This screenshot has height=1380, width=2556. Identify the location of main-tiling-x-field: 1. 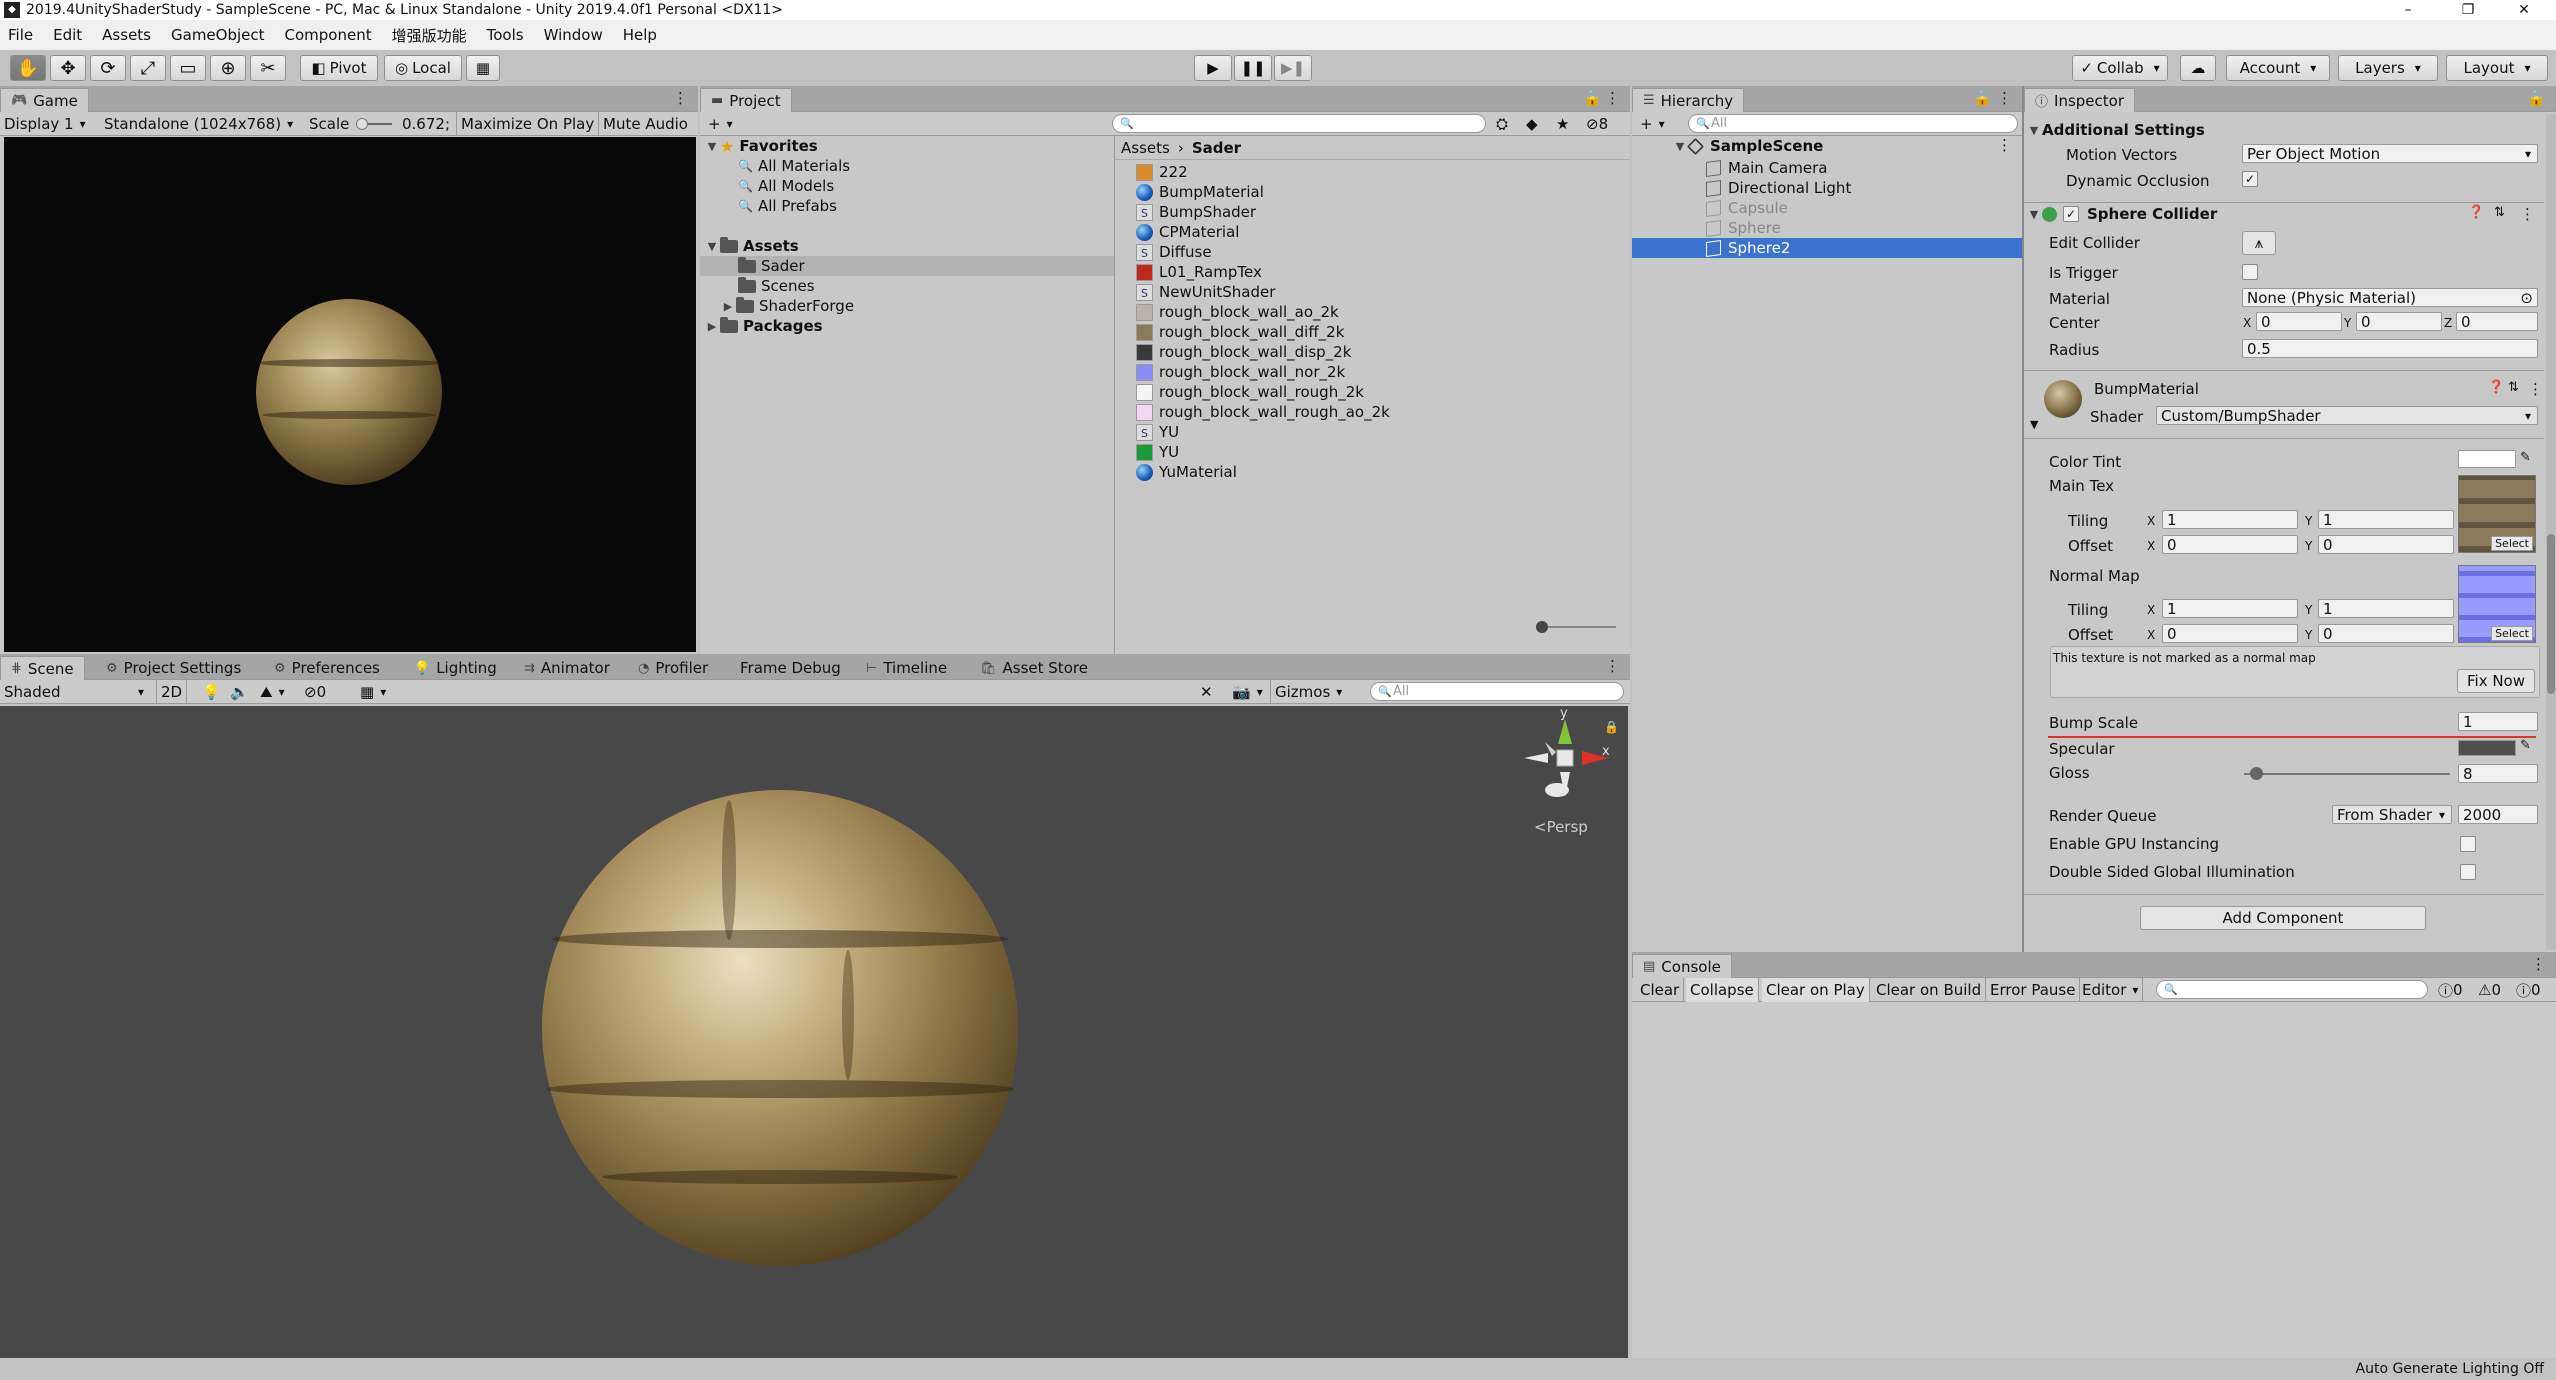
(2230, 519).